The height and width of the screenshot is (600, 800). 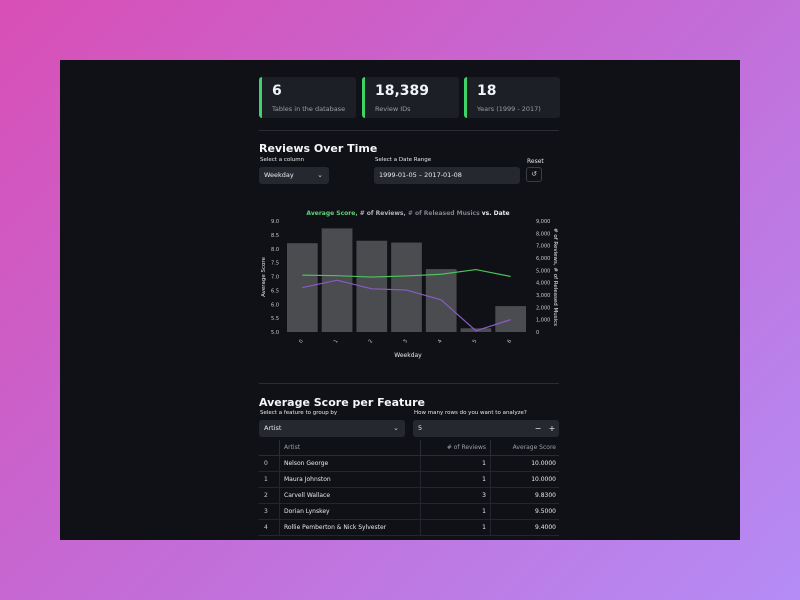 What do you see at coordinates (279, 175) in the screenshot?
I see `column-select-value: Weekday` at bounding box center [279, 175].